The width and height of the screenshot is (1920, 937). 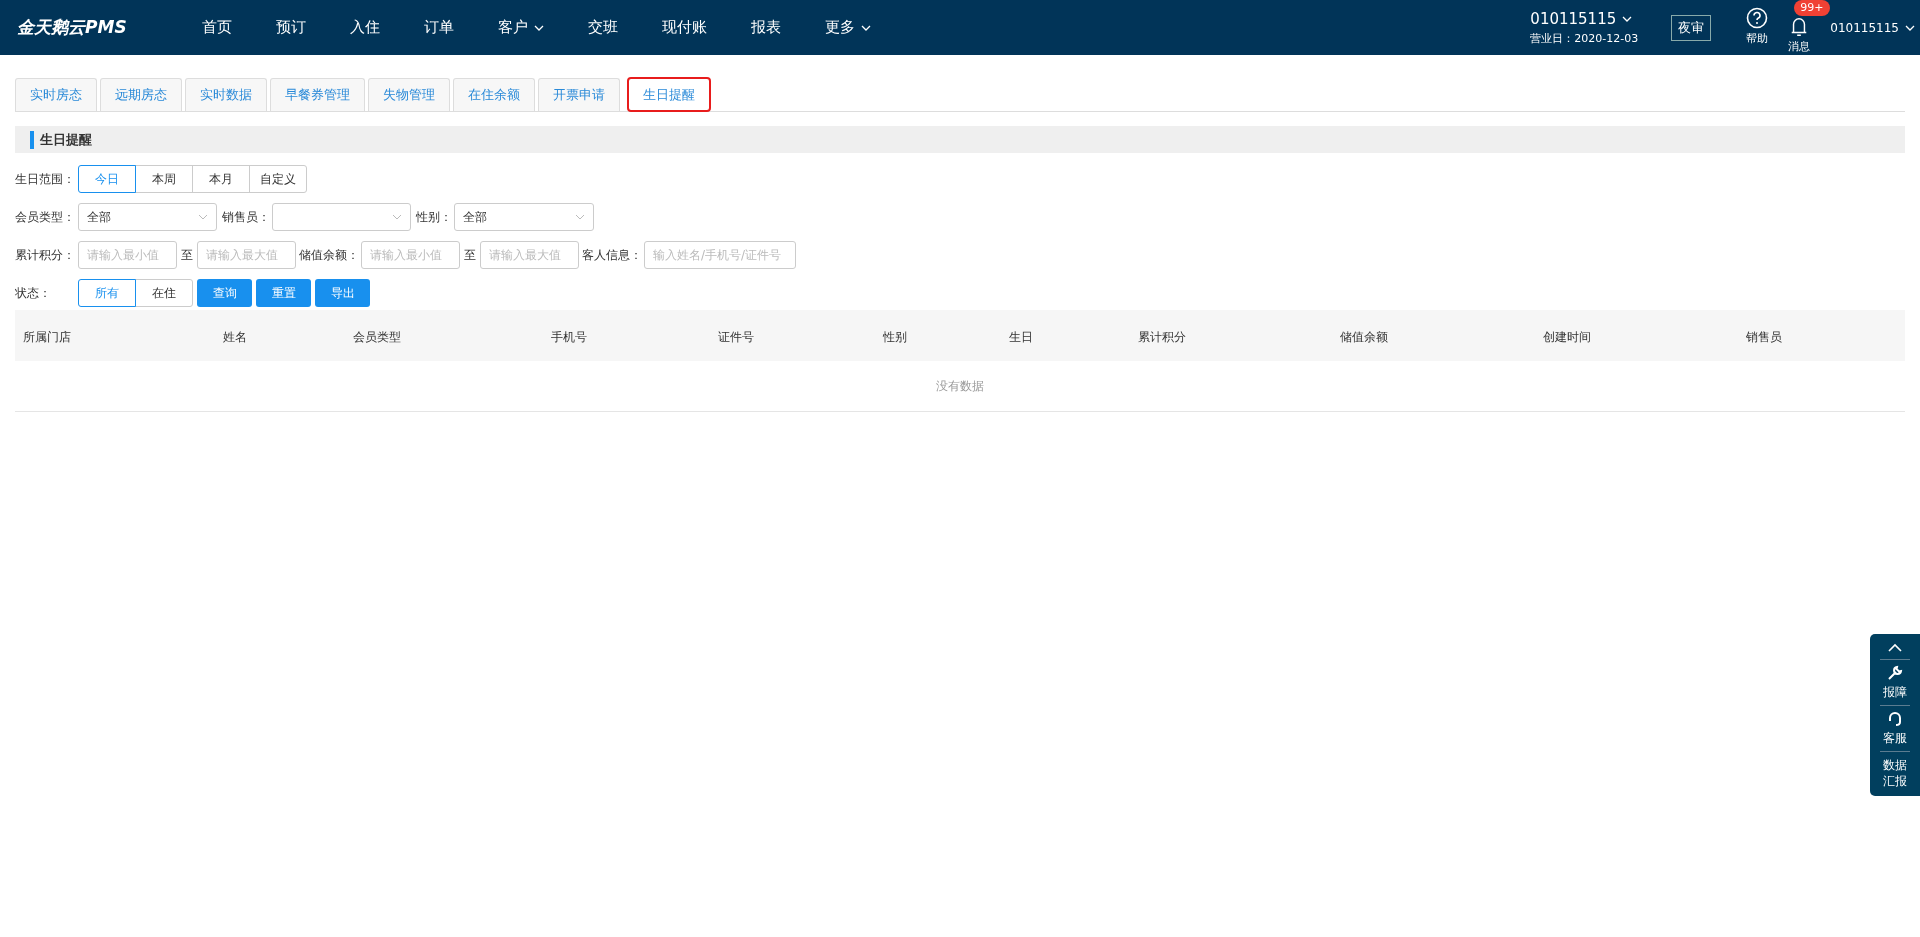 I want to click on tab: 远期房态, so click(x=141, y=94).